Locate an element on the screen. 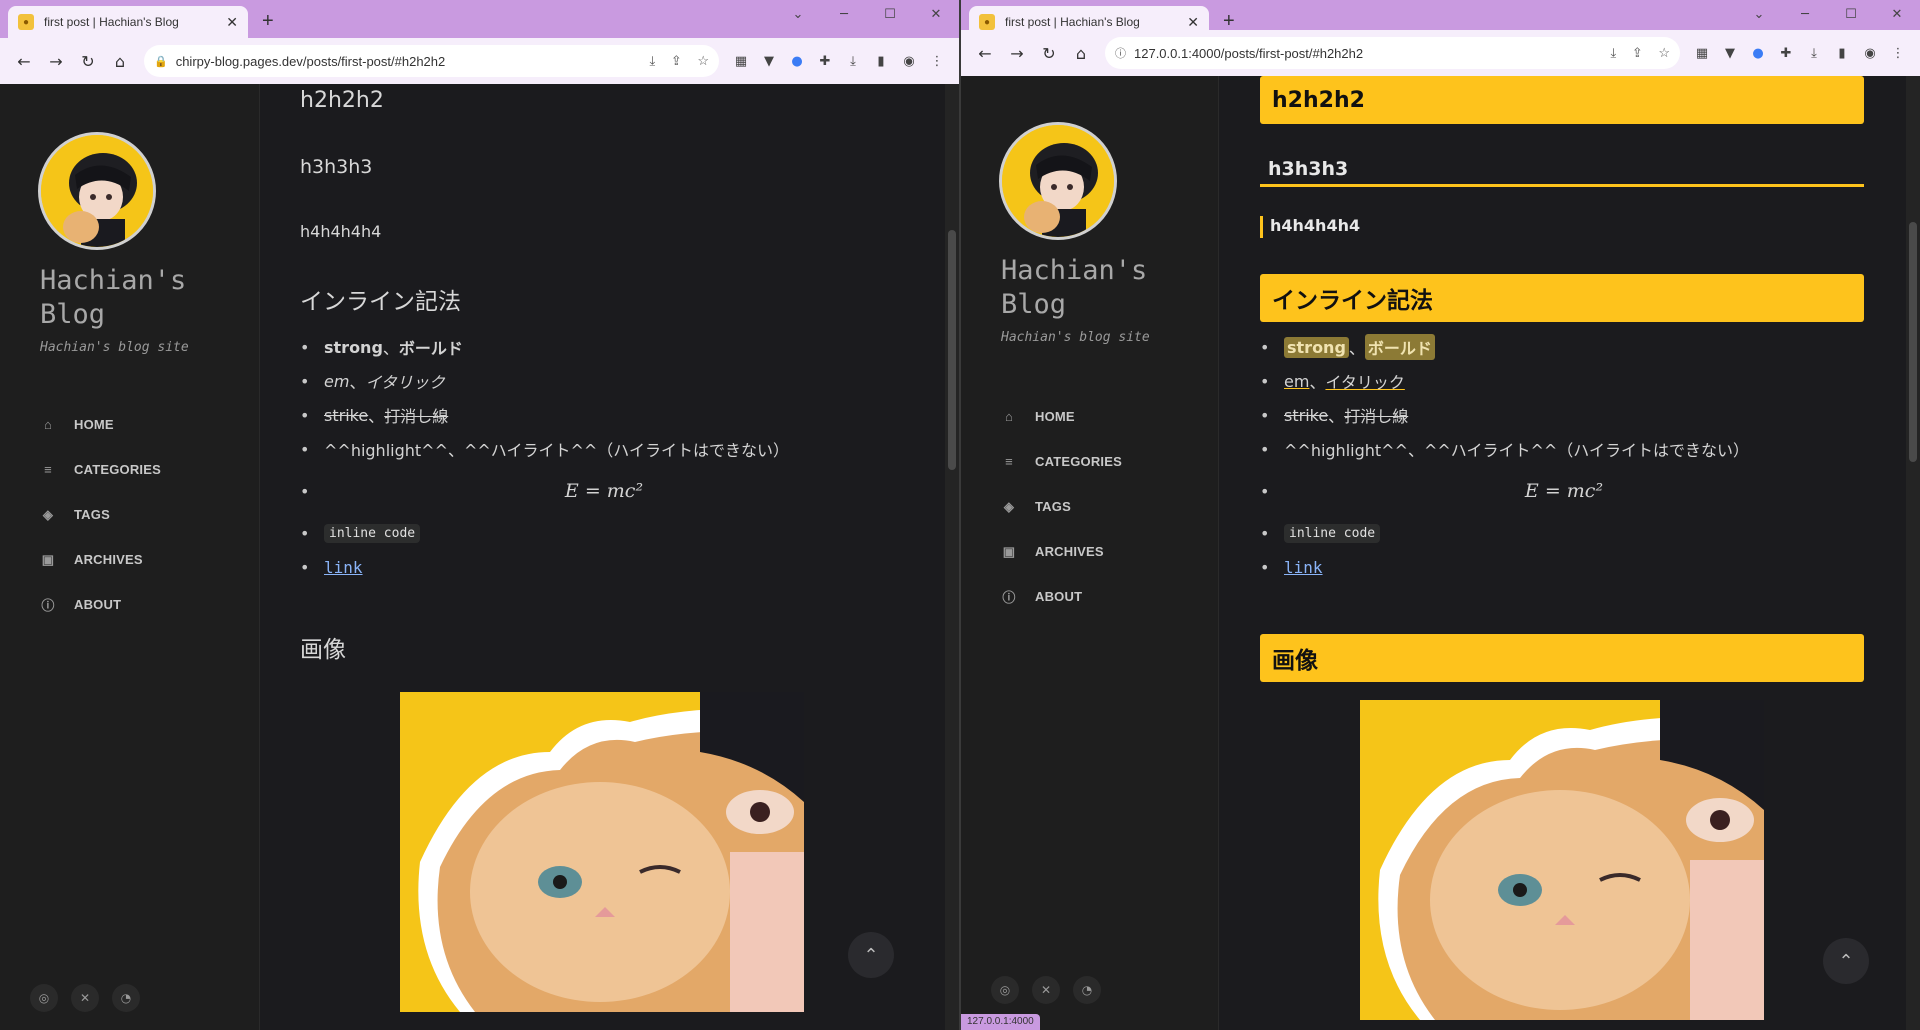 Image resolution: width=1920 pixels, height=1030 pixels. tags-icon: ◈ is located at coordinates (1009, 506).